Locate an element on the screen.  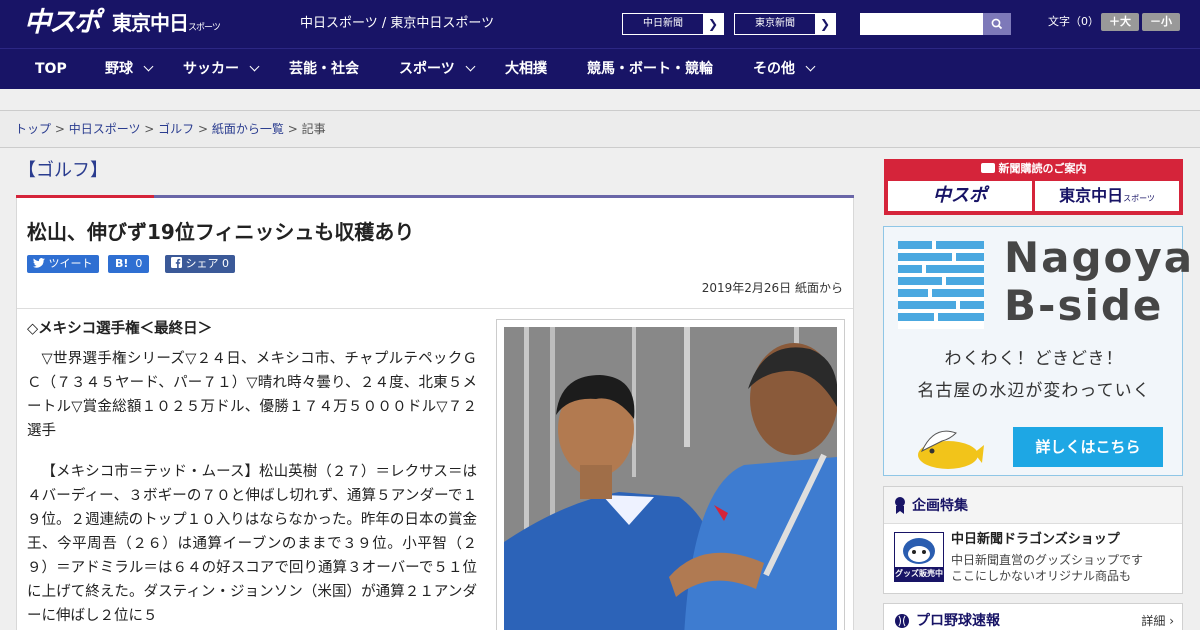
ribbon-icon is located at coordinates (900, 505).